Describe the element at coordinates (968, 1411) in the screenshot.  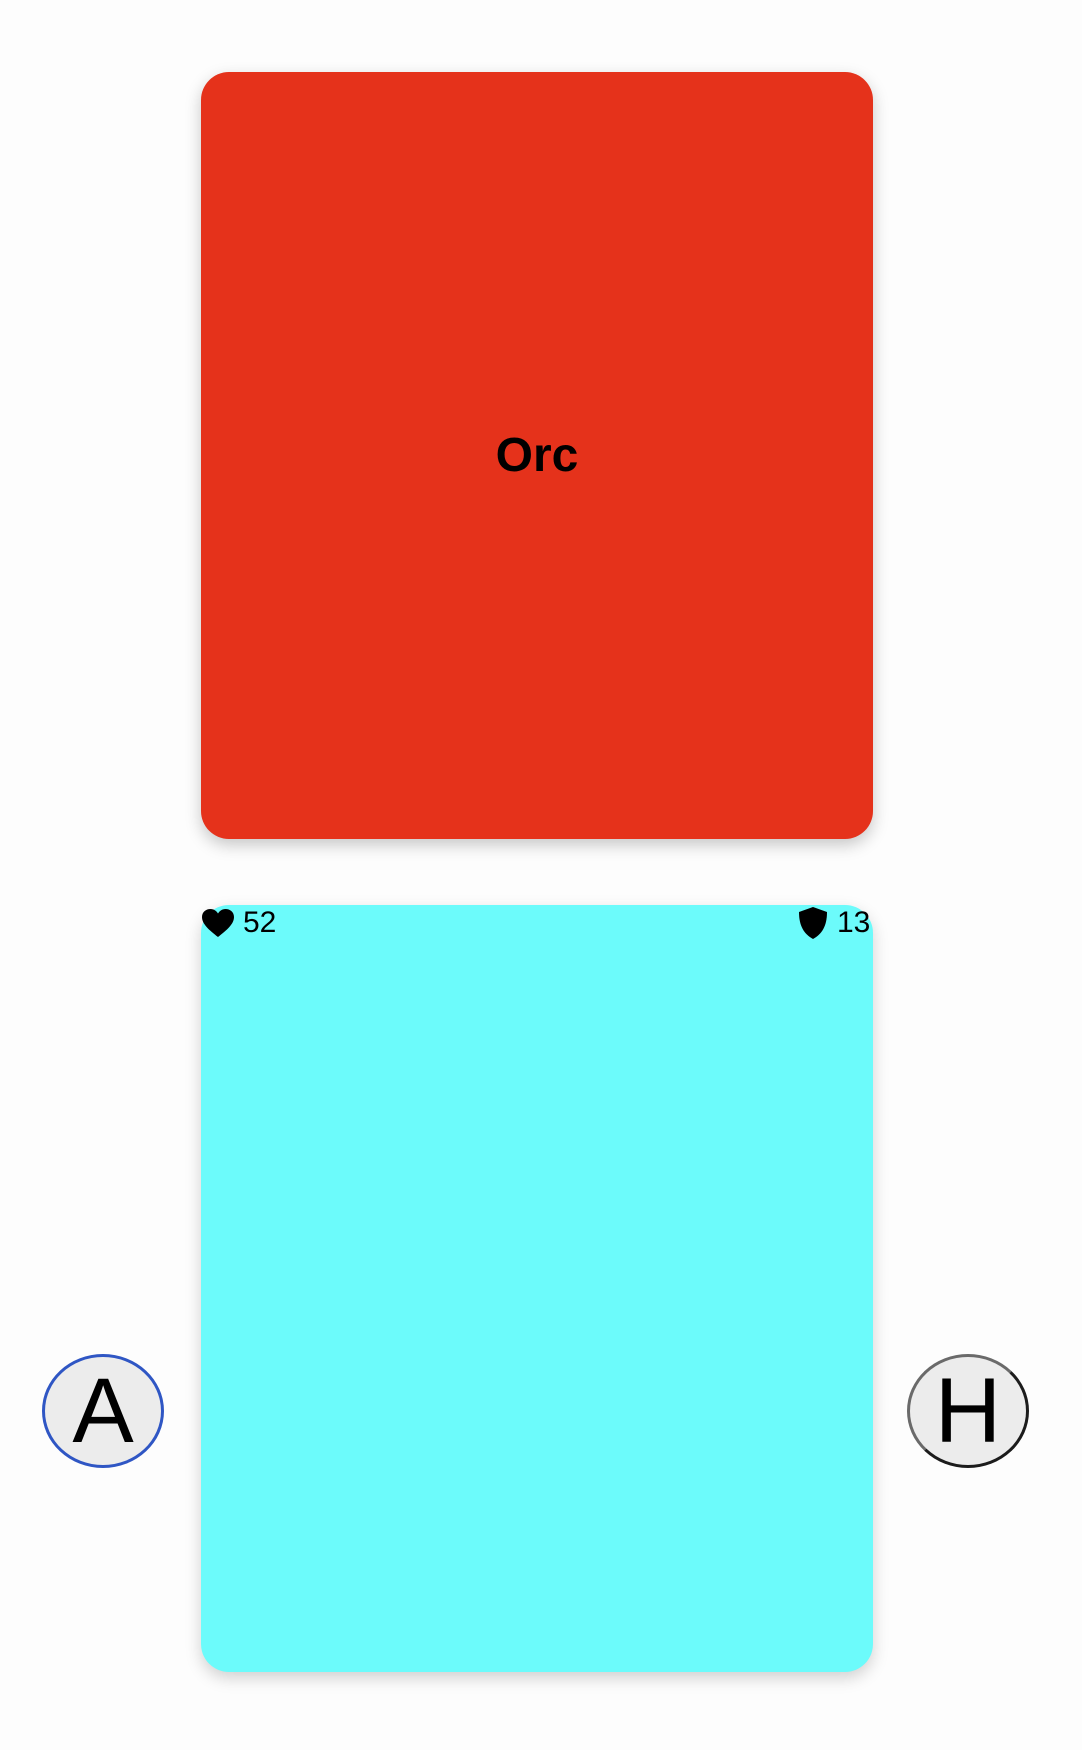
I see `heal-button: H` at that location.